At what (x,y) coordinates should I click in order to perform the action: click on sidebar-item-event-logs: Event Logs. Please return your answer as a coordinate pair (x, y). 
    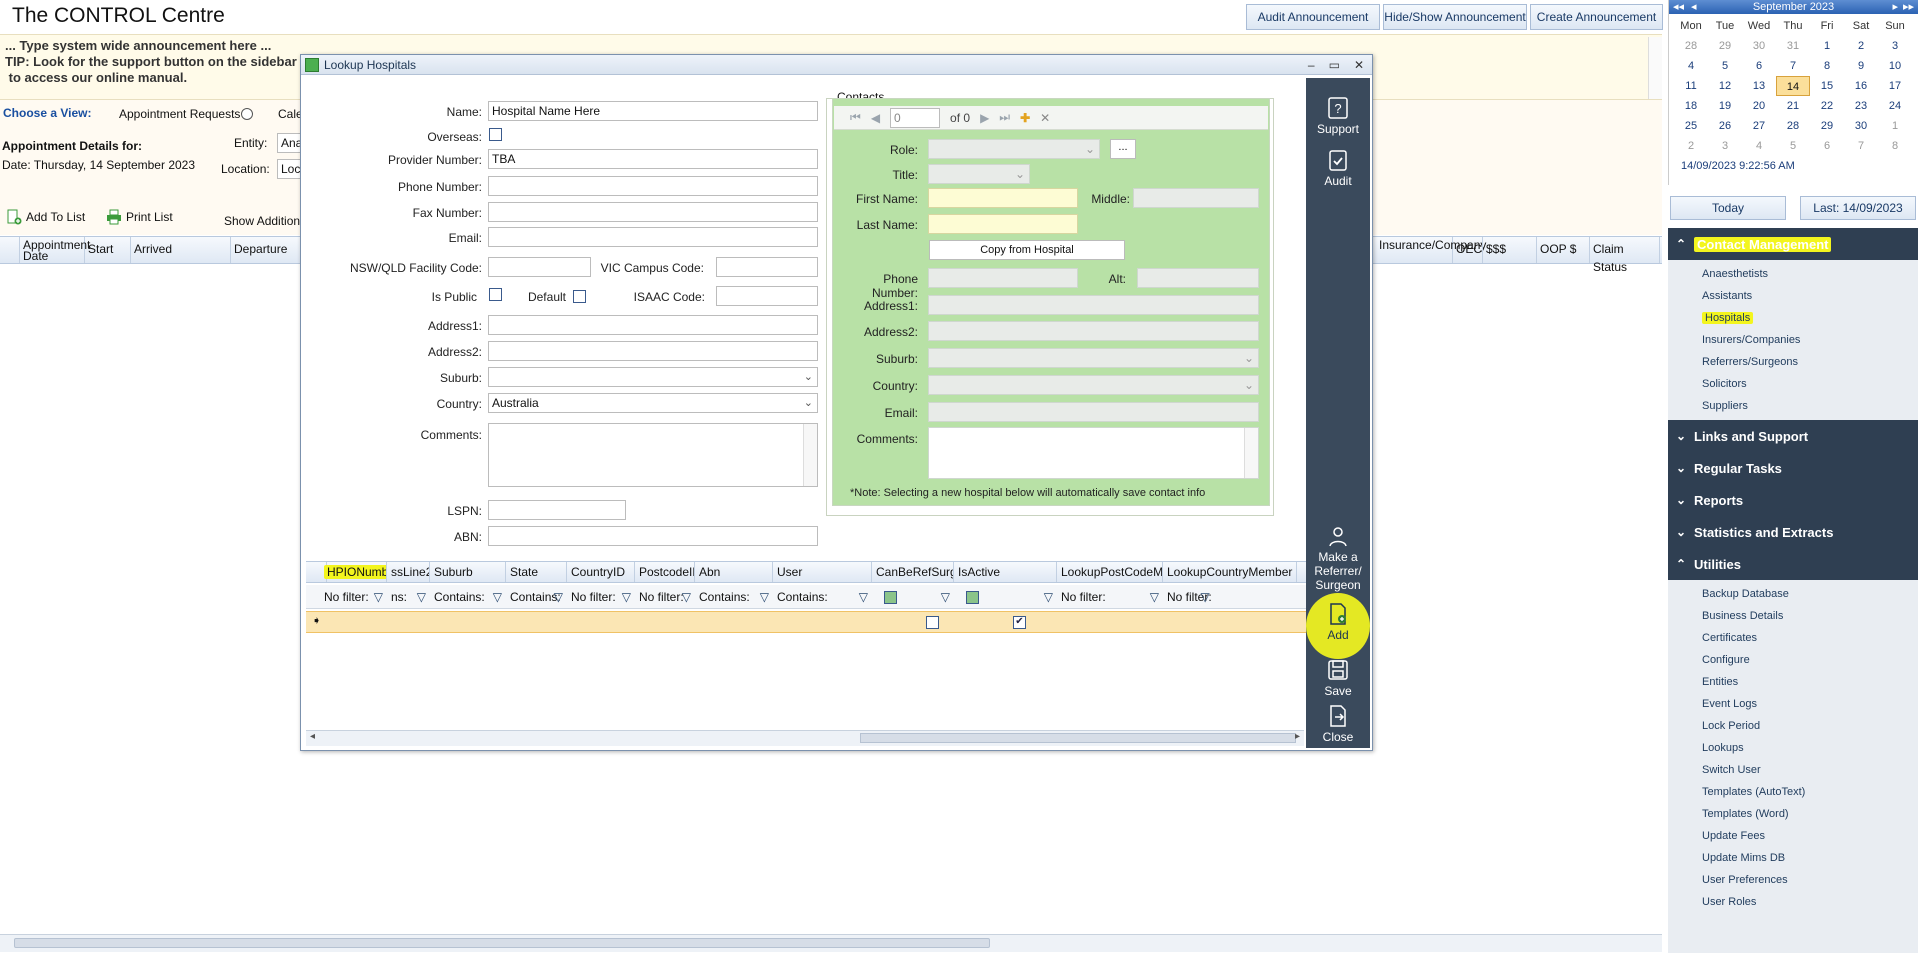
    Looking at the image, I should click on (1793, 704).